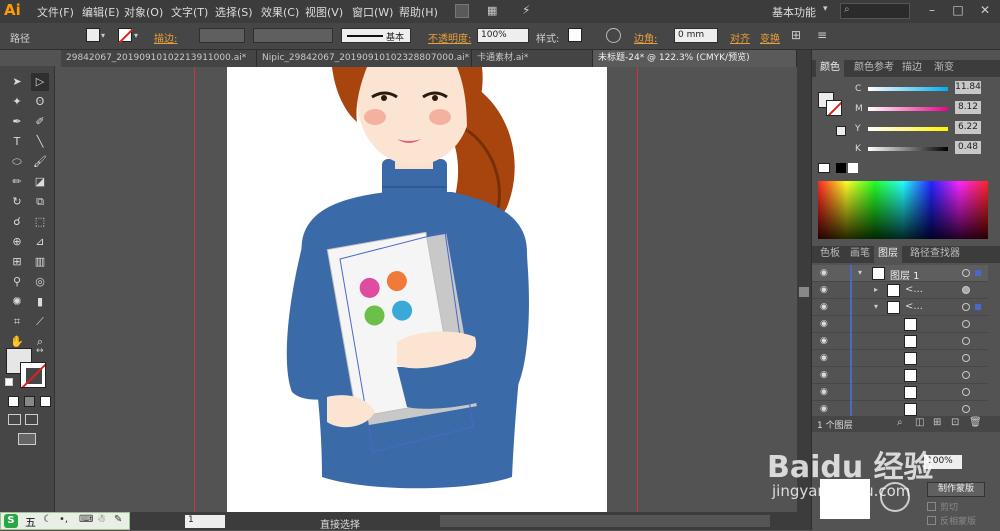 The image size is (1000, 531). Describe the element at coordinates (234, 12) in the screenshot. I see `menu-select: 选择(S)` at that location.